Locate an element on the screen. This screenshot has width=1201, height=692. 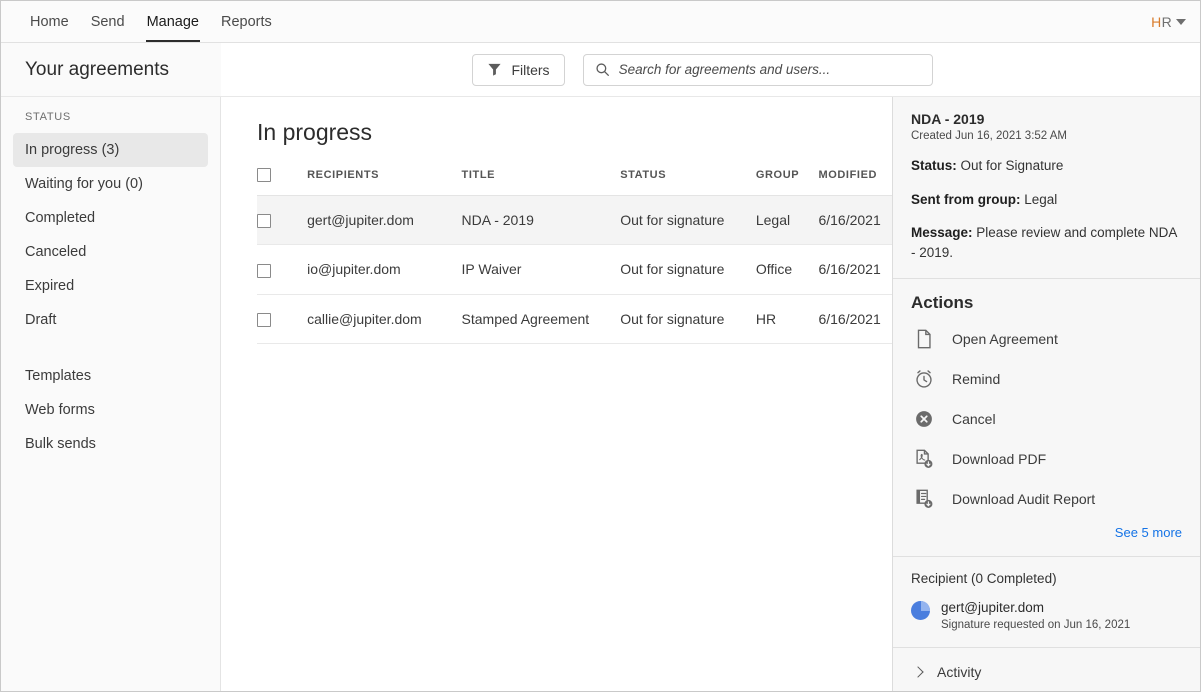
nav-item-manage: Manage is located at coordinates (173, 21).